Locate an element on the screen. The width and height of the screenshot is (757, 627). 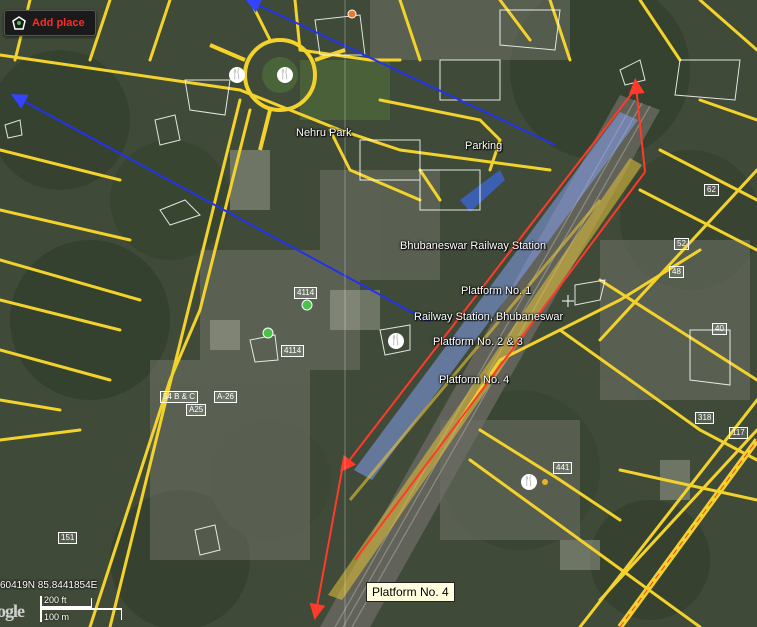
google-logo: ogle is located at coordinates (12, 611).